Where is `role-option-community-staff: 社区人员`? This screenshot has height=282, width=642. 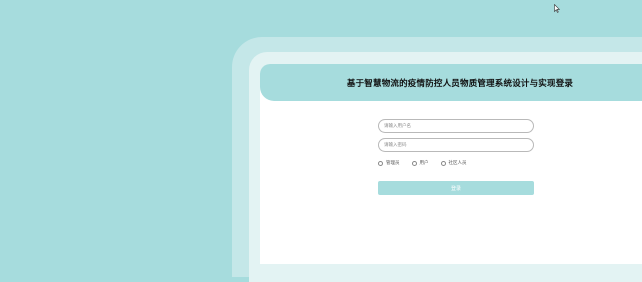
role-option-community-staff: 社区人员 is located at coordinates (453, 163).